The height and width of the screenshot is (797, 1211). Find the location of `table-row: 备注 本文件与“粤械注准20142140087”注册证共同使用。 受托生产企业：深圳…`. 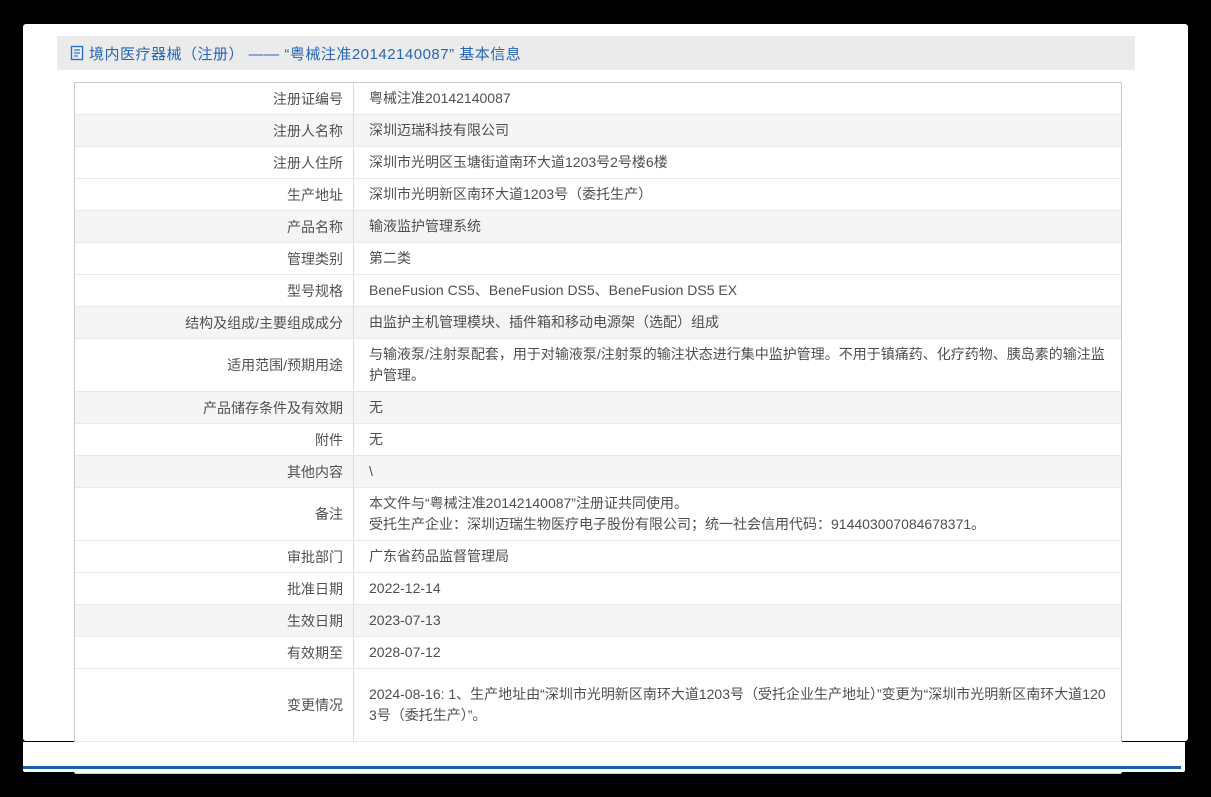

table-row: 备注 本文件与“粤械注准20142140087”注册证共同使用。 受托生产企业：深圳… is located at coordinates (598, 513).